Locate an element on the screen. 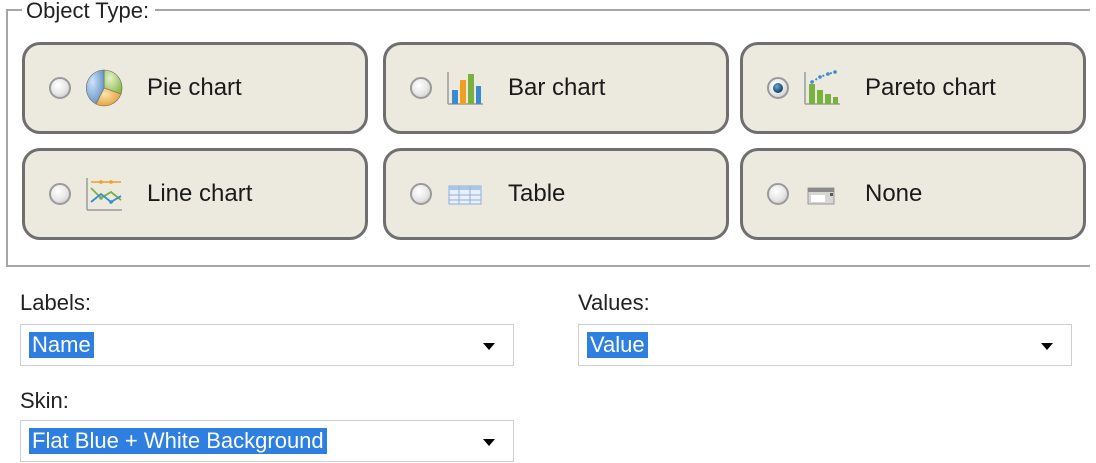  object-type-legend: Object Type: is located at coordinates (89, 11).